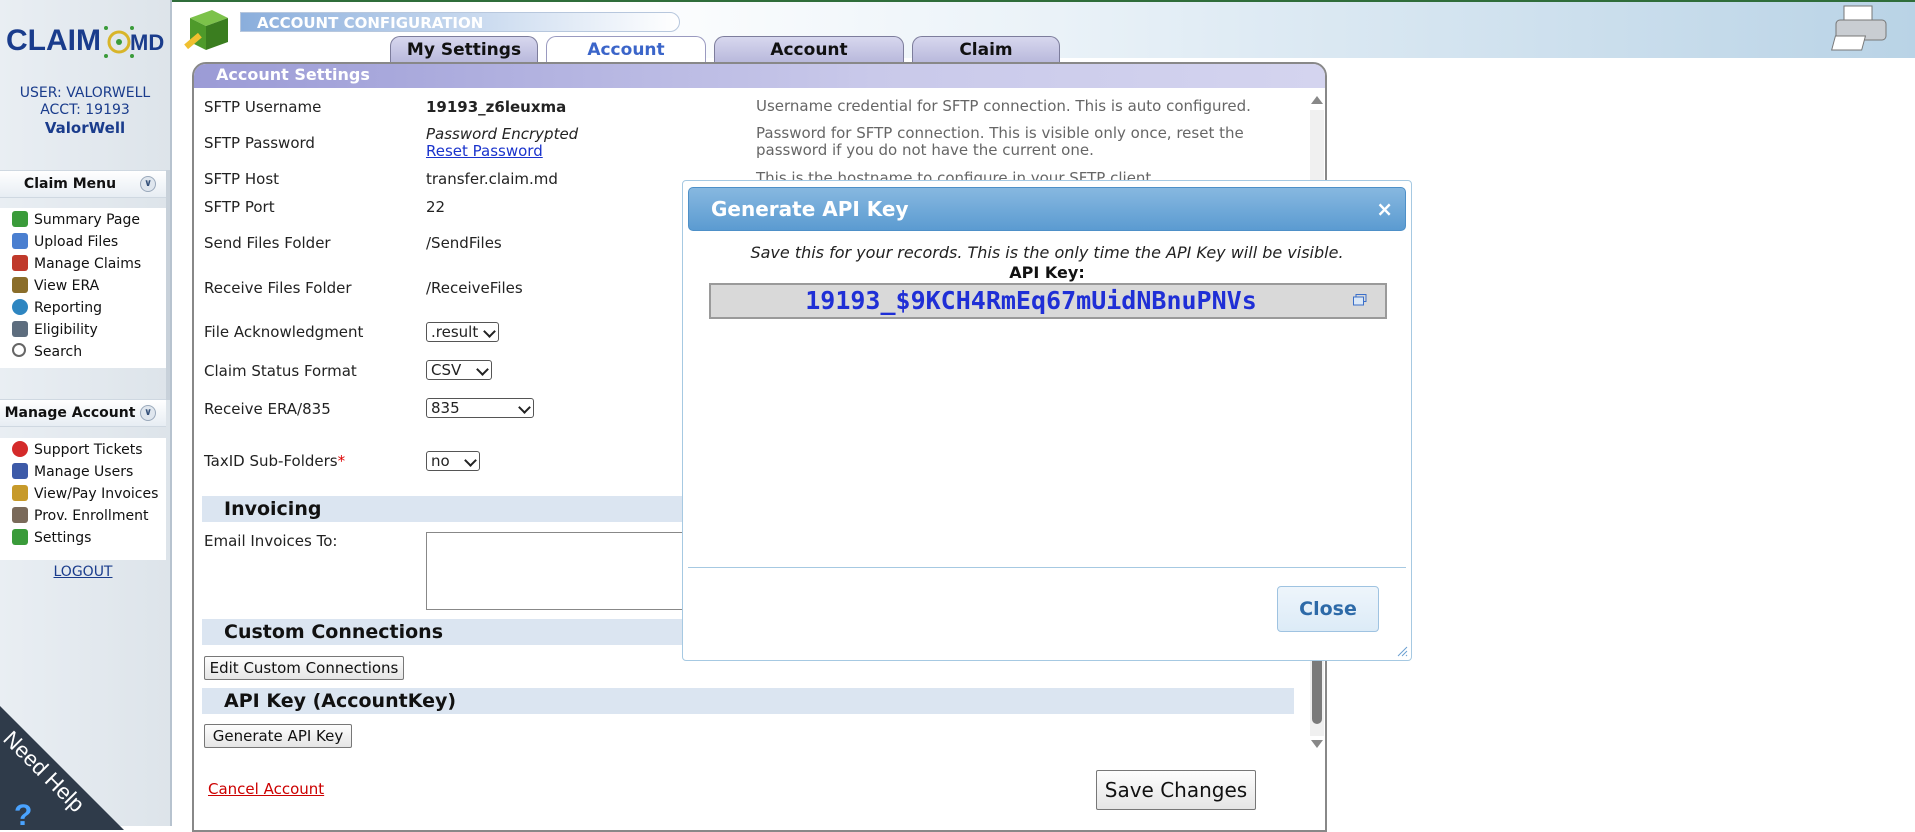  I want to click on manage-account-title: Manage Account, so click(70, 413).